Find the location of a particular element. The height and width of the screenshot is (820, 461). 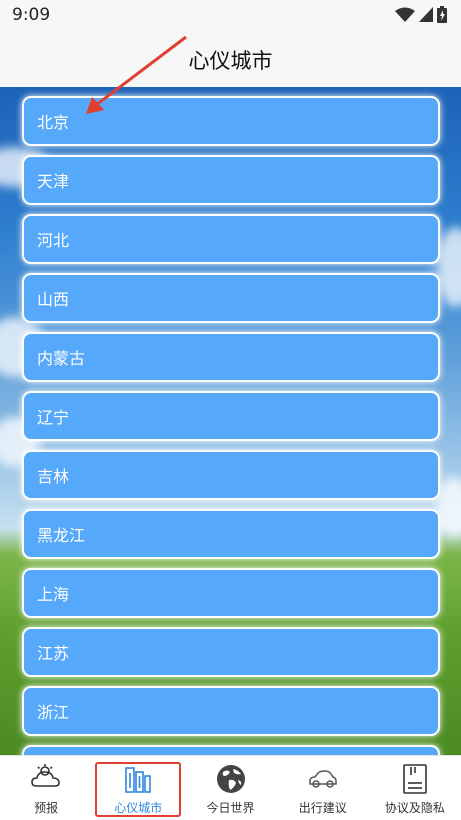

city-label: 吉林 is located at coordinates (53, 476).